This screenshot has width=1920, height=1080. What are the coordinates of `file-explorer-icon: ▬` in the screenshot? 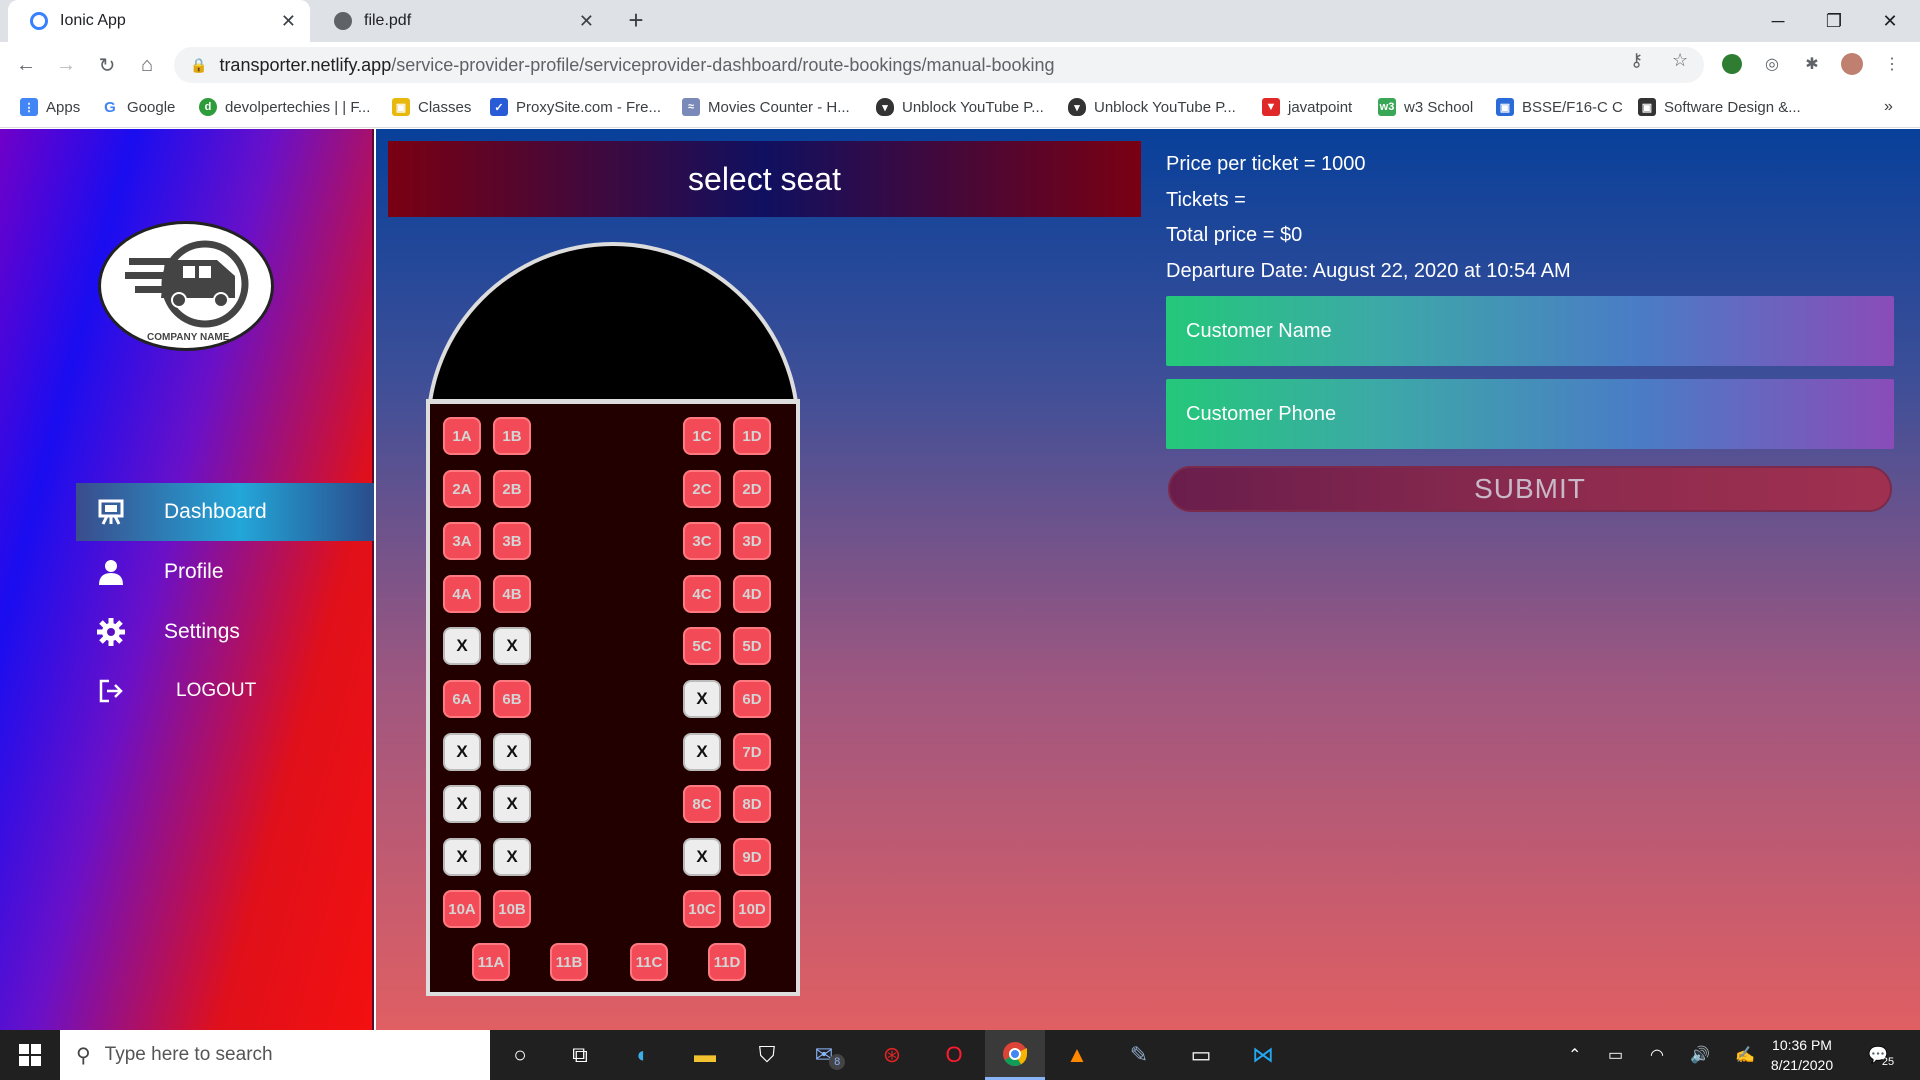 It's located at (705, 1055).